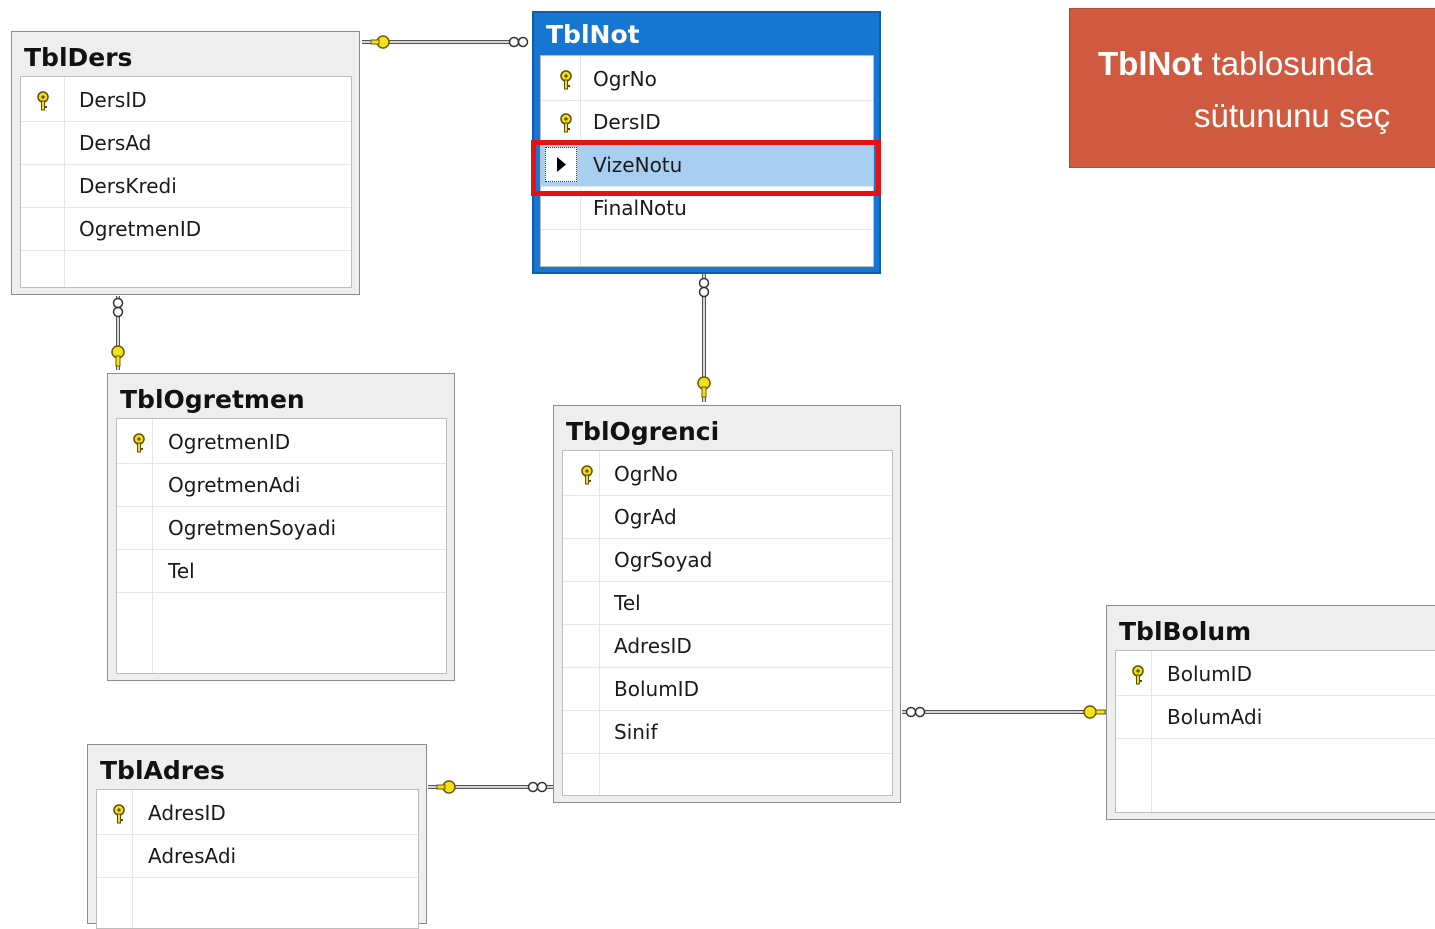 The width and height of the screenshot is (1435, 929). I want to click on table-title: TblAdres, so click(257, 767).